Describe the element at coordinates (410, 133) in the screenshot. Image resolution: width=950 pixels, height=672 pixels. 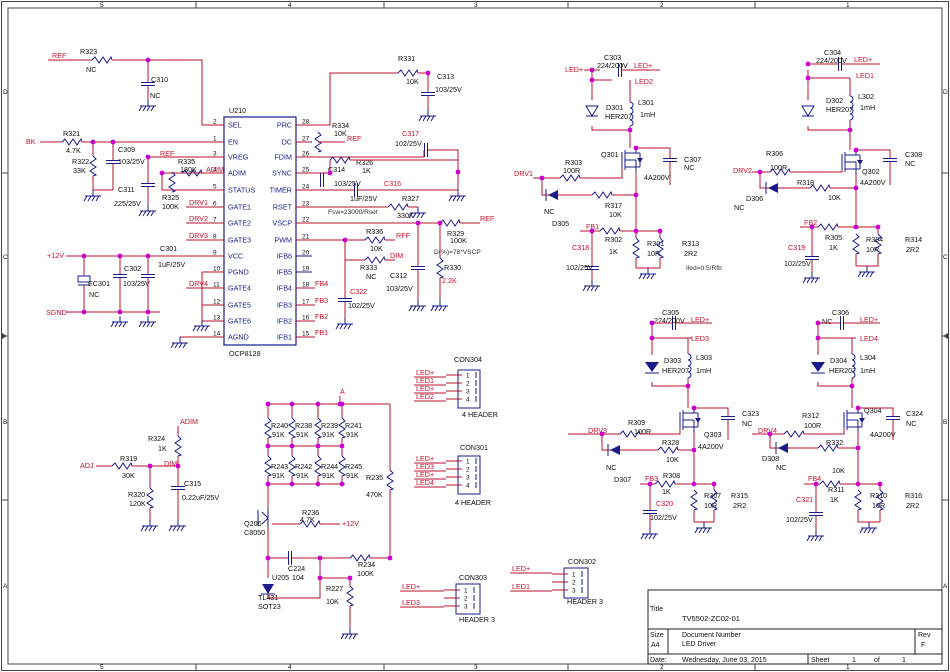
I see `c317-ref: C317` at that location.